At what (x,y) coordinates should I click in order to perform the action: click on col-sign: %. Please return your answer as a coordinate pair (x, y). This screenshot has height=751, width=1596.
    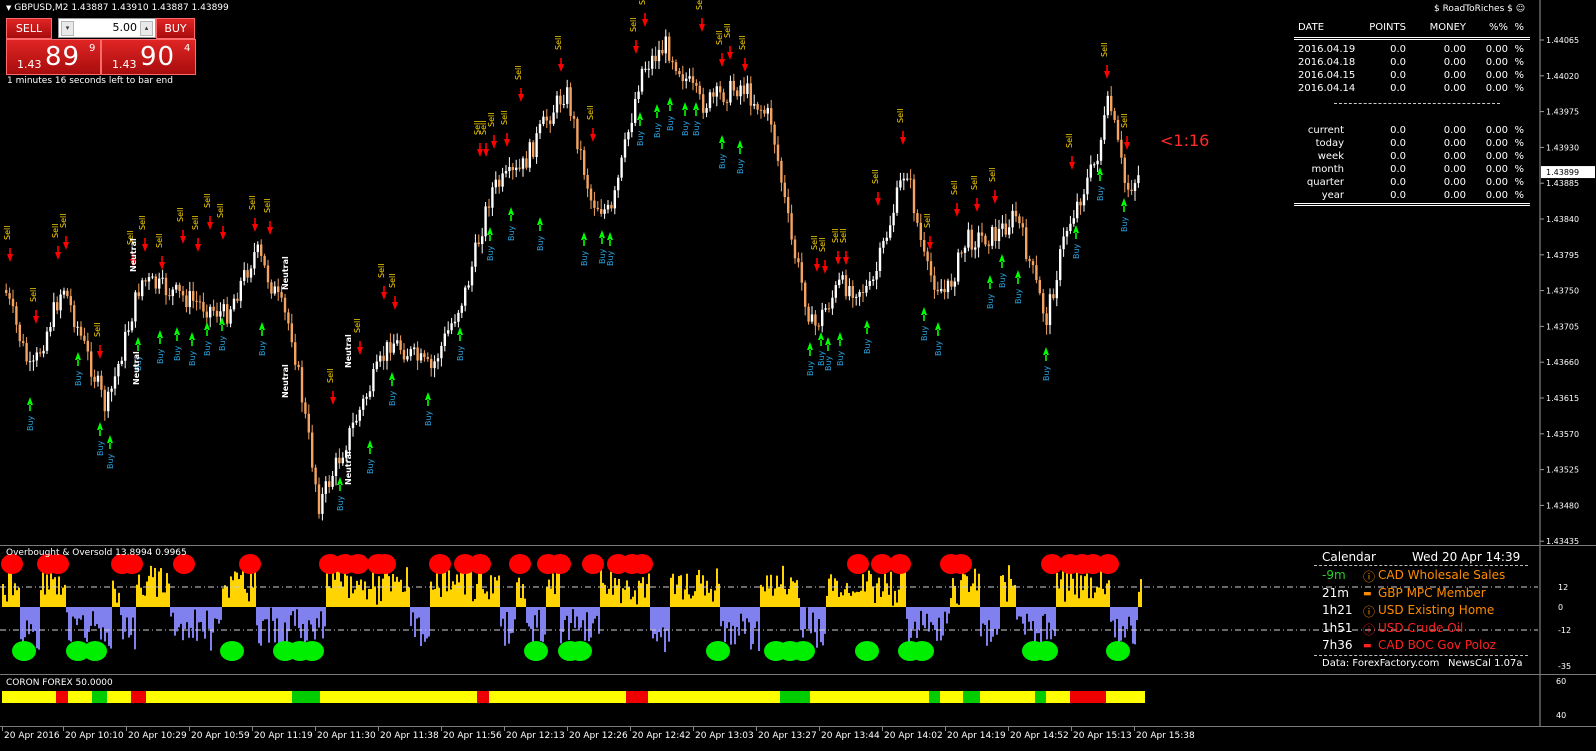
    Looking at the image, I should click on (1519, 27).